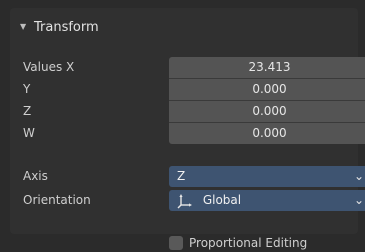 Image resolution: width=365 pixels, height=252 pixels. What do you see at coordinates (267, 111) in the screenshot?
I see `value-z-field: 0.000` at bounding box center [267, 111].